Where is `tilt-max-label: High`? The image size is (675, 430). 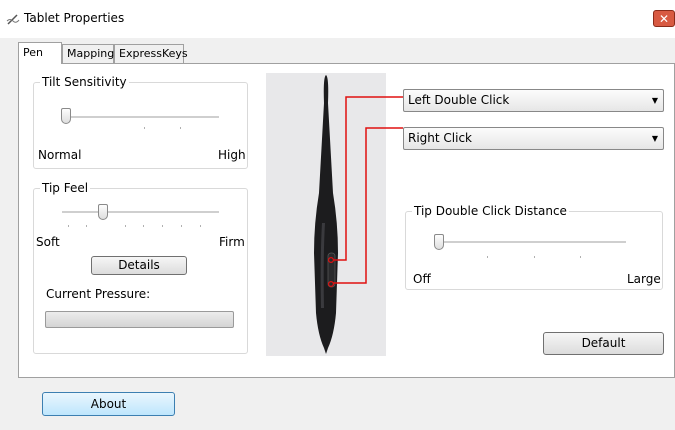 tilt-max-label: High is located at coordinates (232, 155).